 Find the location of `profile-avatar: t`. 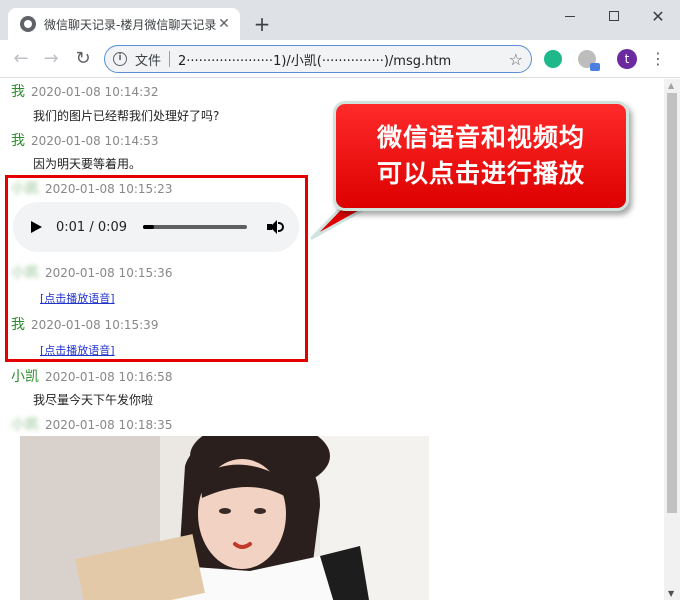

profile-avatar: t is located at coordinates (627, 59).